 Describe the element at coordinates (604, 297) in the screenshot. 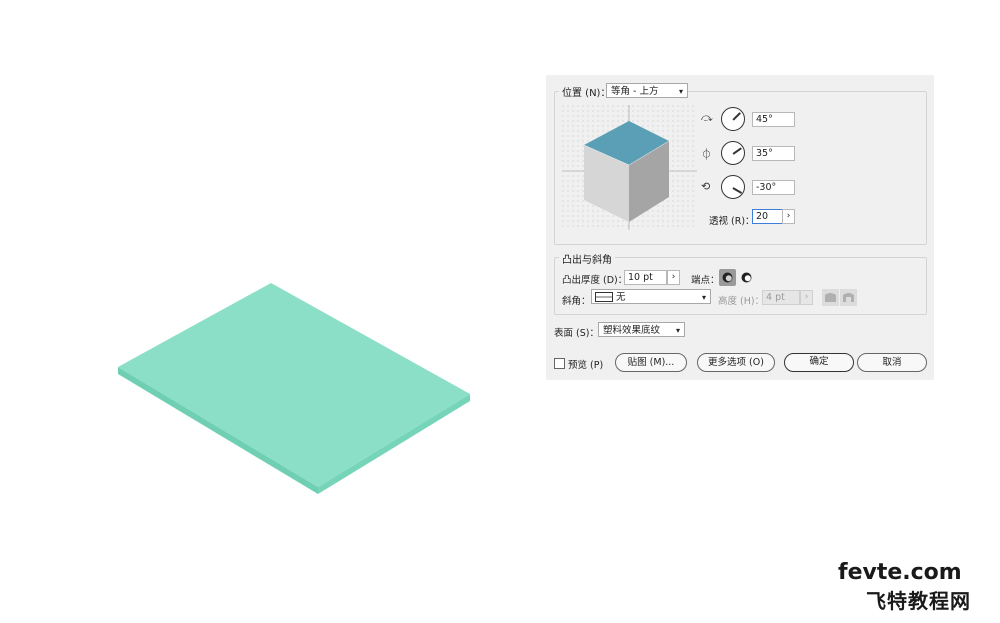

I see `bevel-none-icon` at that location.